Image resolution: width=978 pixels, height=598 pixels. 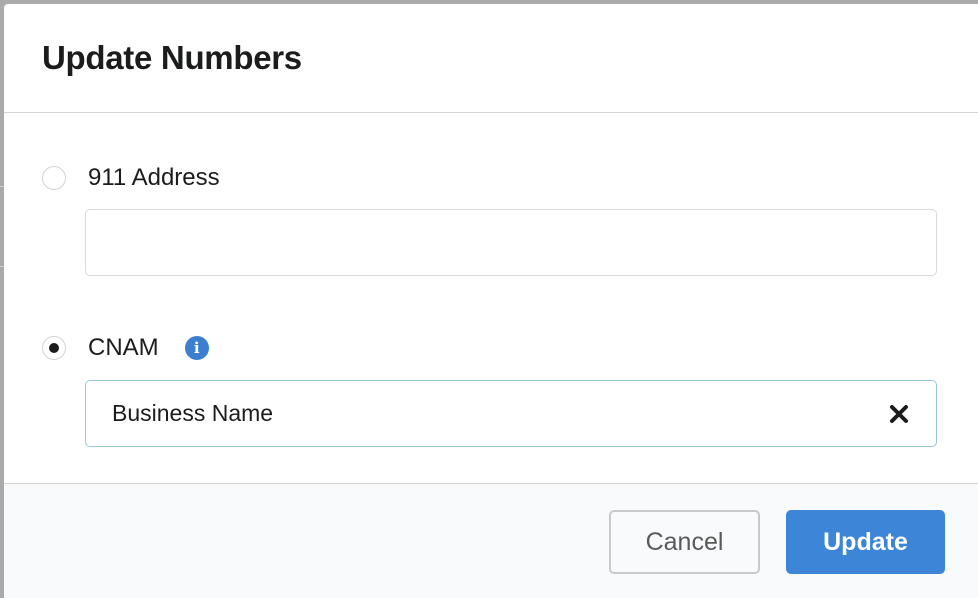 I want to click on close-icon, so click(x=899, y=414).